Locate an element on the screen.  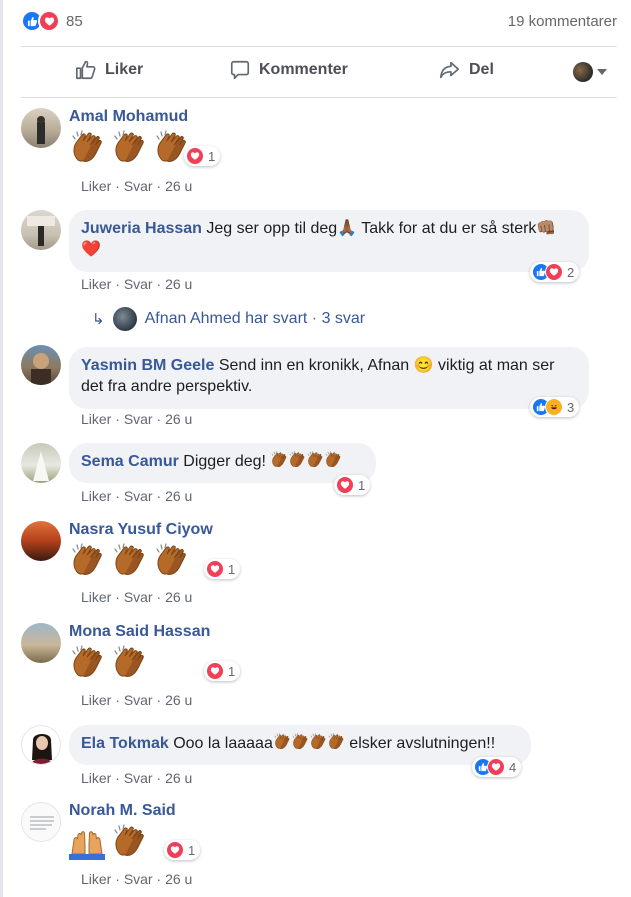
comment-reaction-pill: 2 is located at coordinates (555, 272).